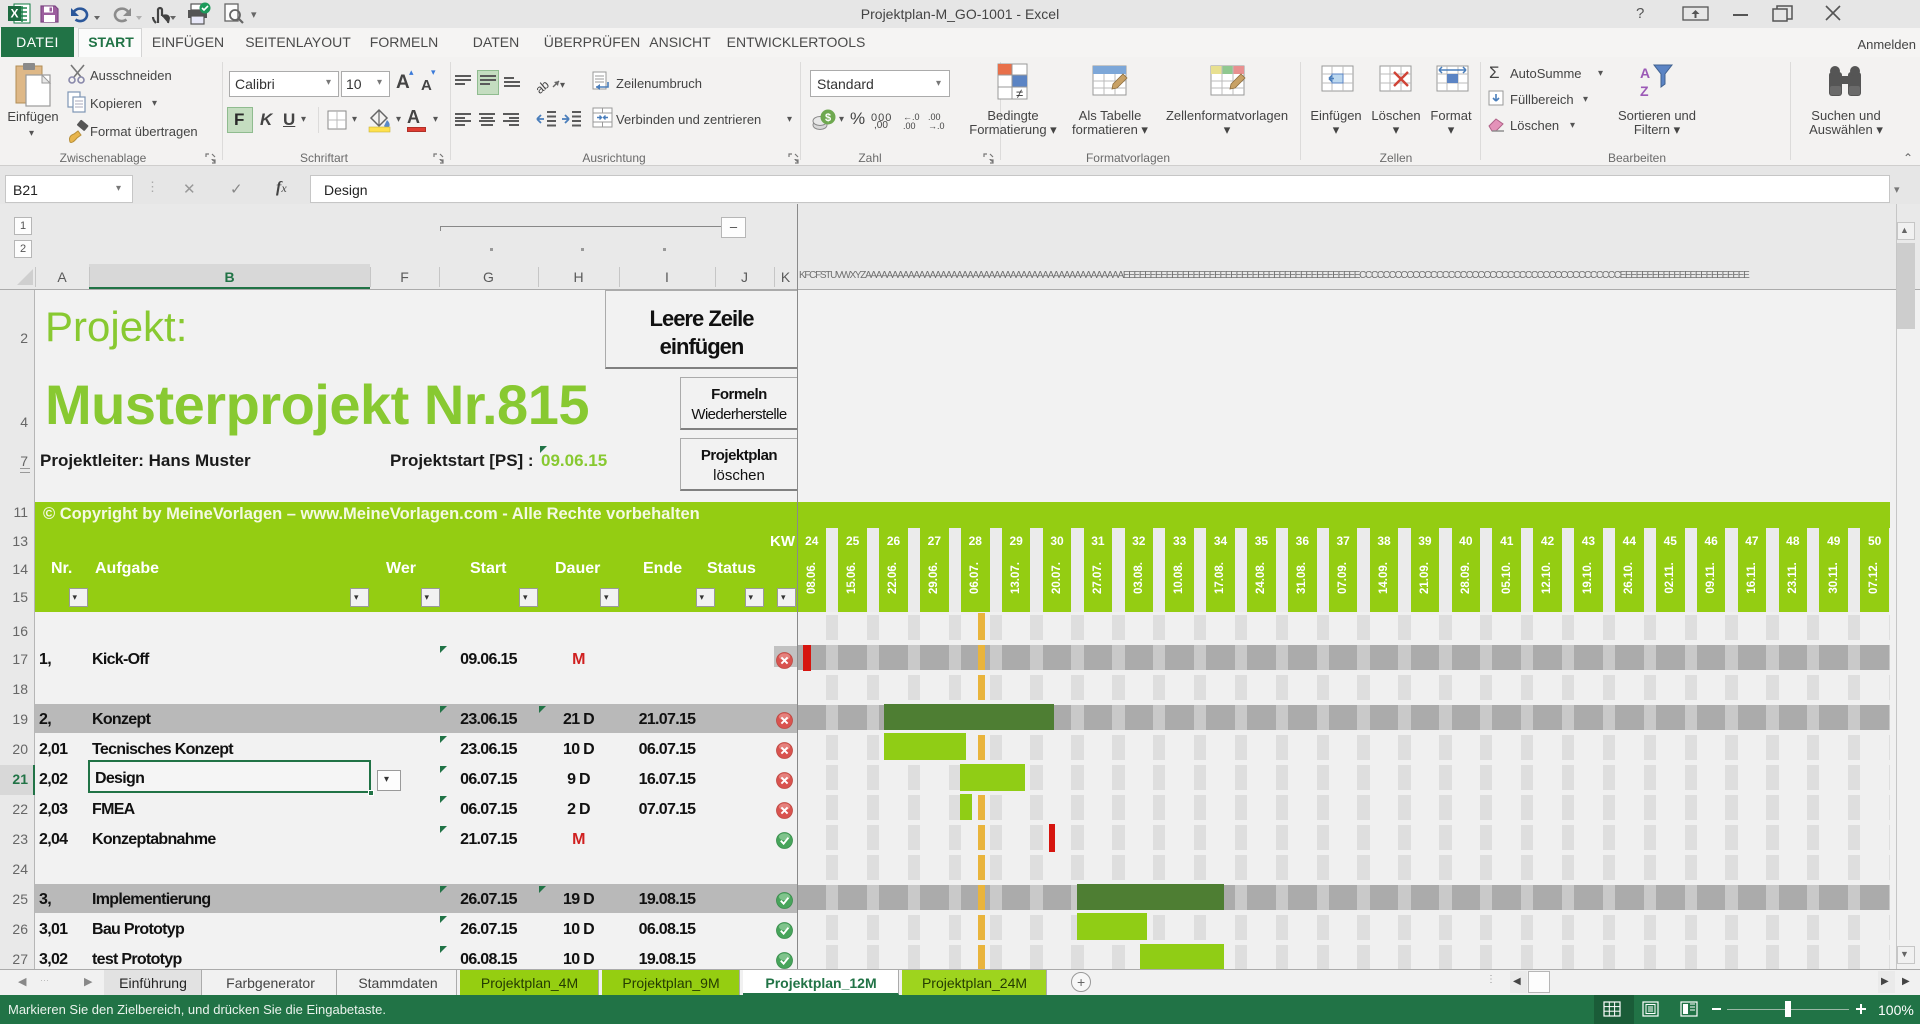 The height and width of the screenshot is (1024, 1920). I want to click on svg-text: →.0, so click(936, 126).